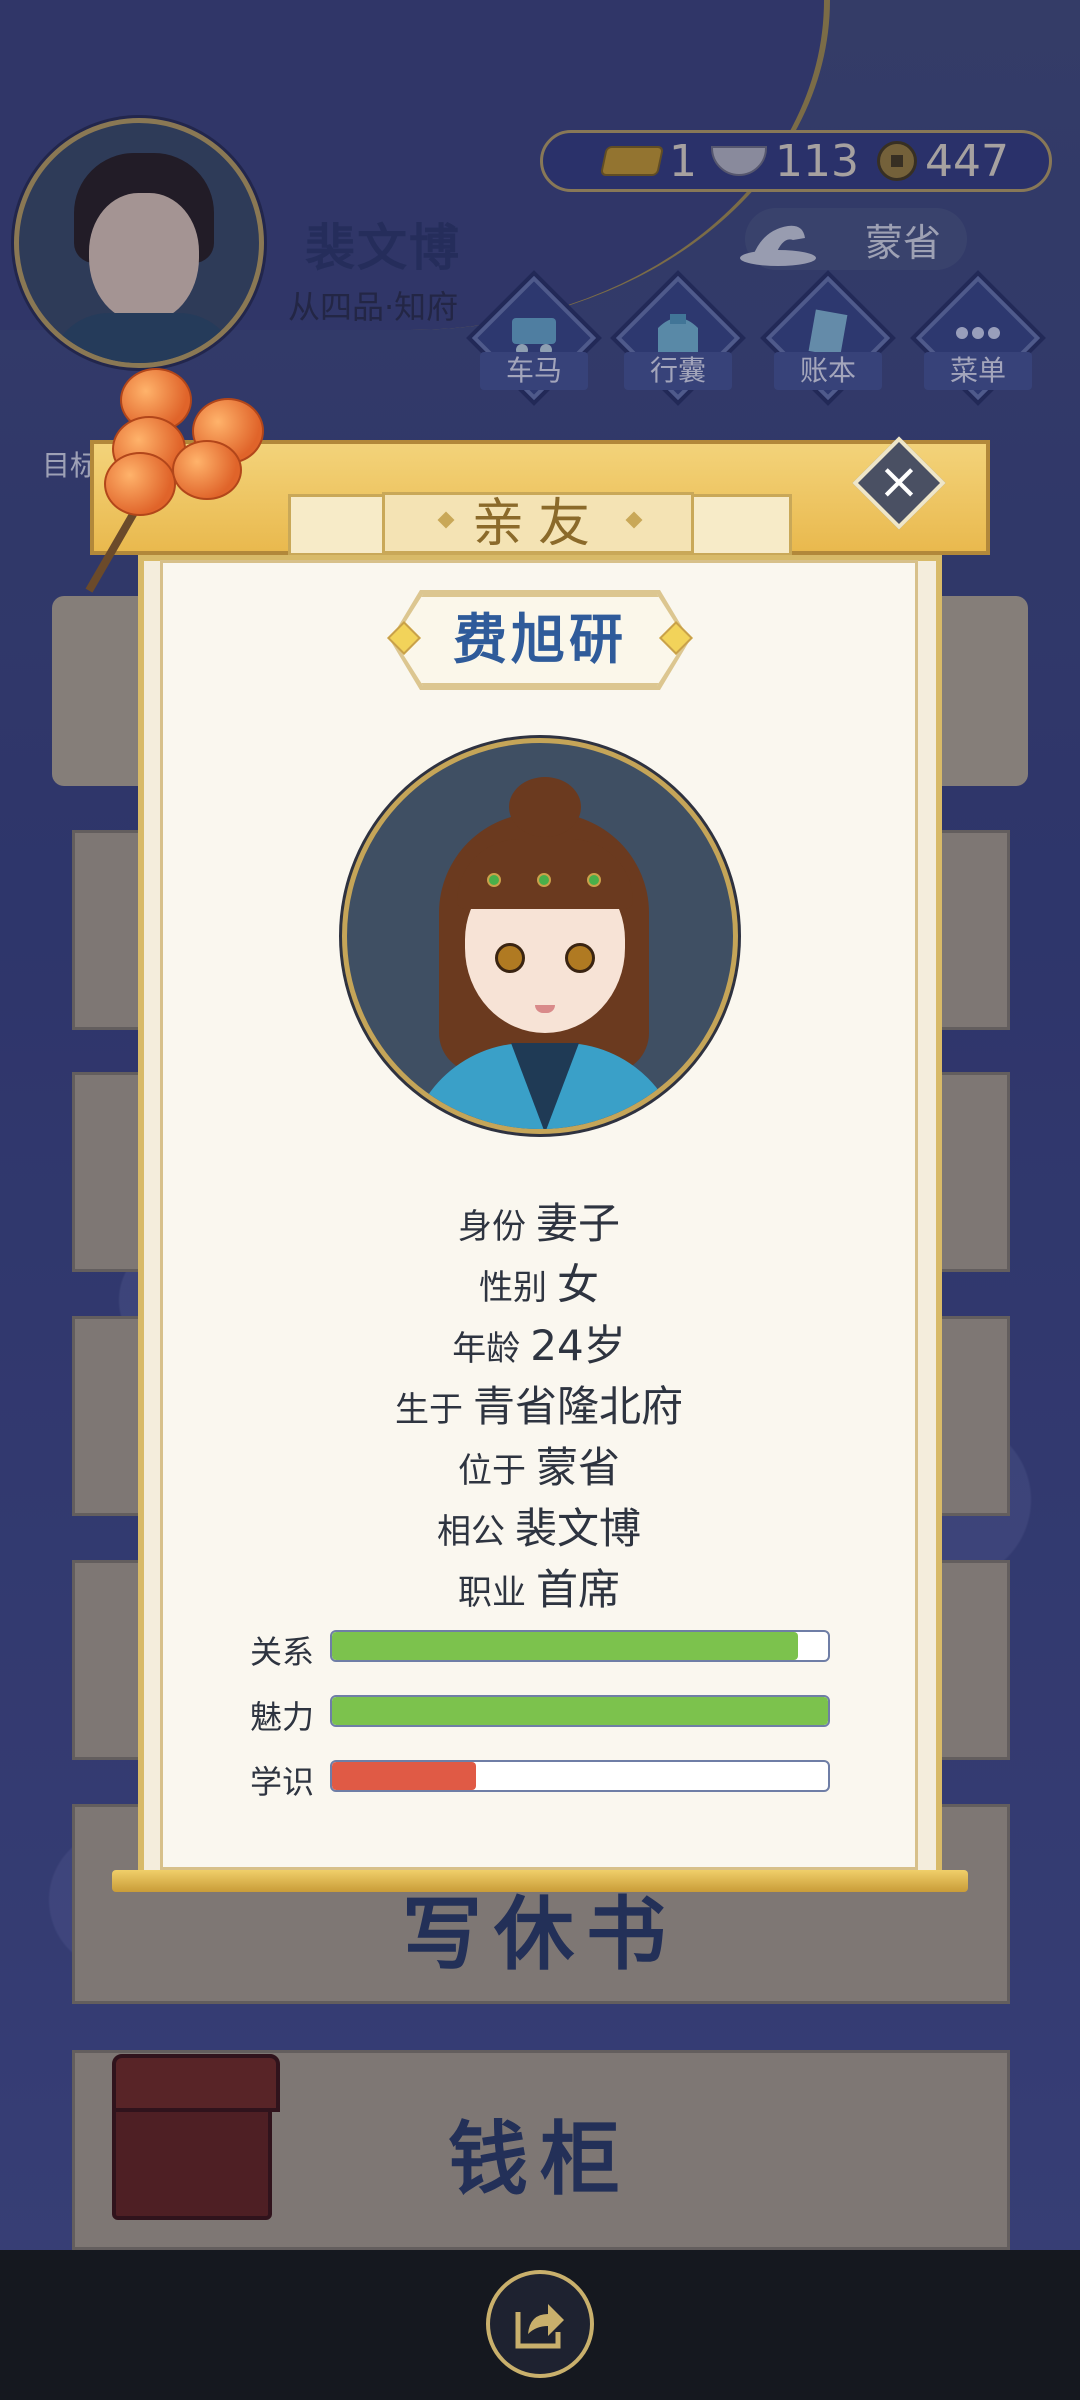 The image size is (1080, 2400). Describe the element at coordinates (540, 936) in the screenshot. I see `character-portrait` at that location.